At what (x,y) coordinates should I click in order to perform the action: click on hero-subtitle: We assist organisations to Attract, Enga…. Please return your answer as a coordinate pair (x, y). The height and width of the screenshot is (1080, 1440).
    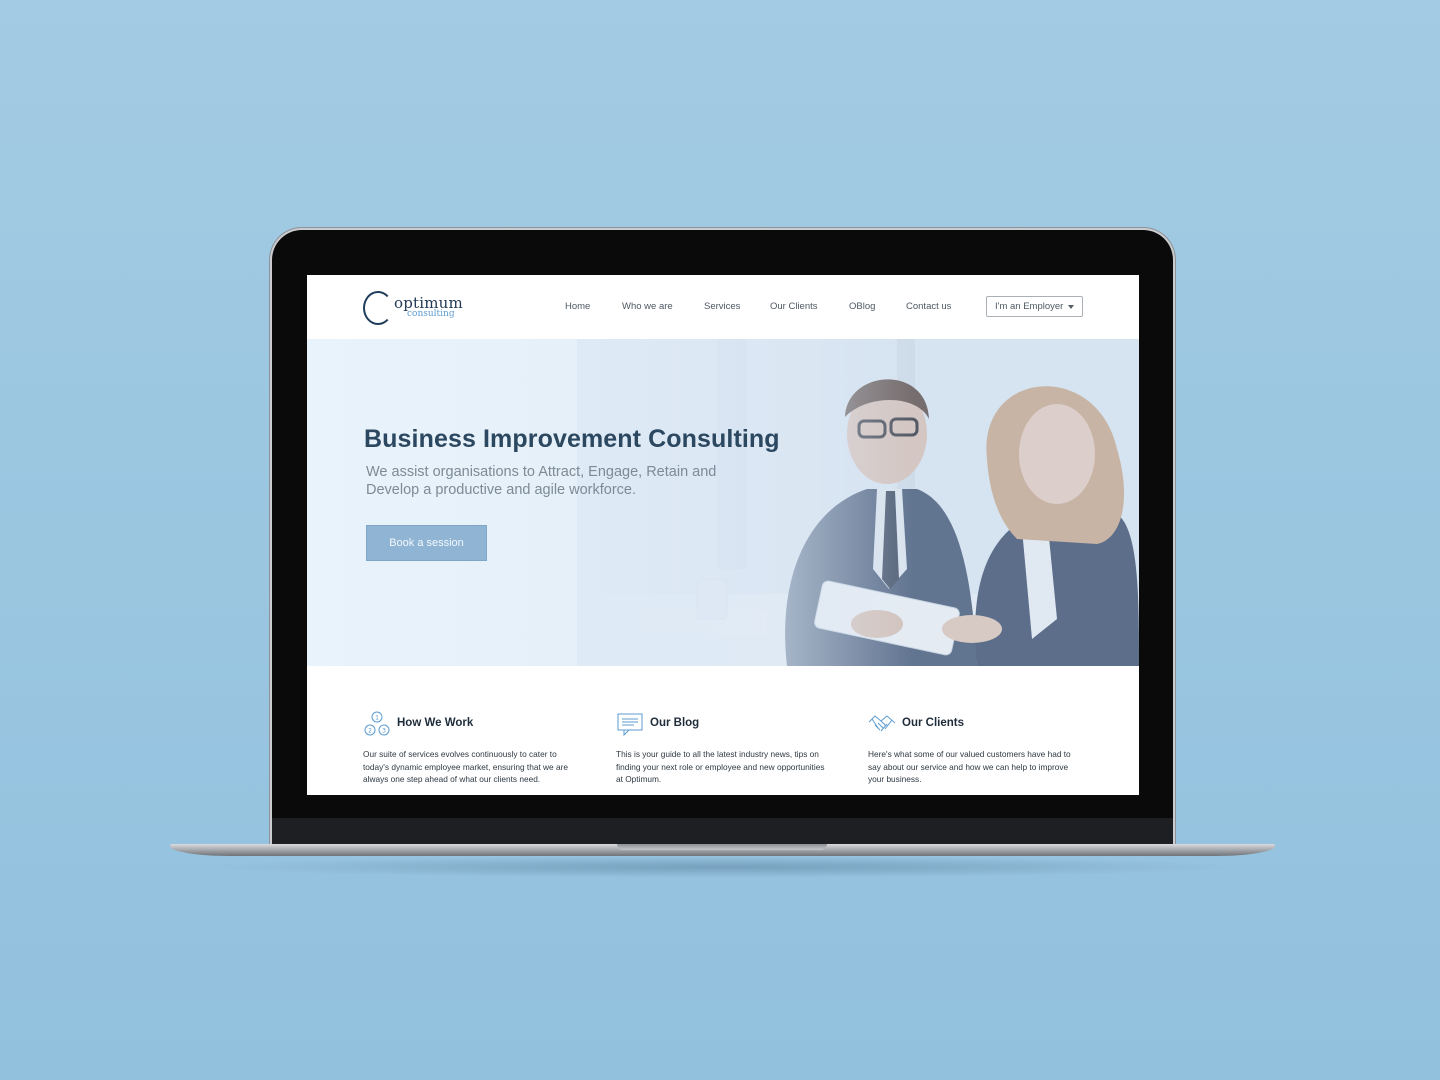
    Looking at the image, I should click on (541, 481).